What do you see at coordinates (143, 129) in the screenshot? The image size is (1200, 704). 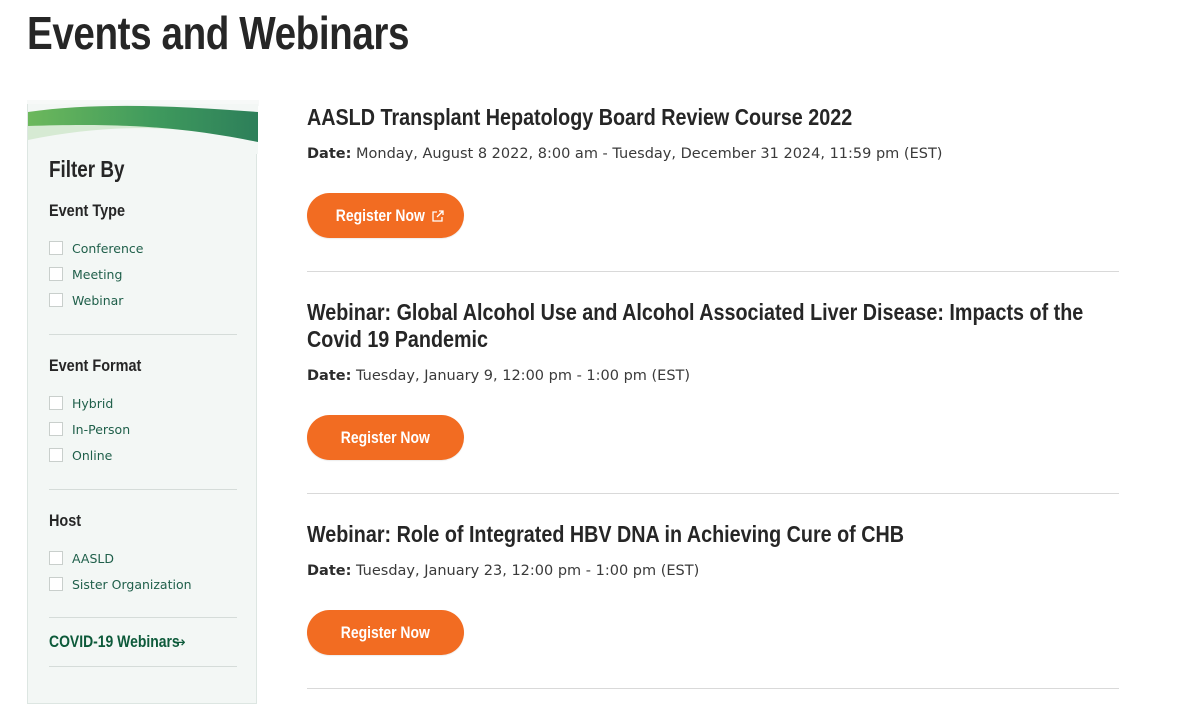 I see `sidebar-header-wave` at bounding box center [143, 129].